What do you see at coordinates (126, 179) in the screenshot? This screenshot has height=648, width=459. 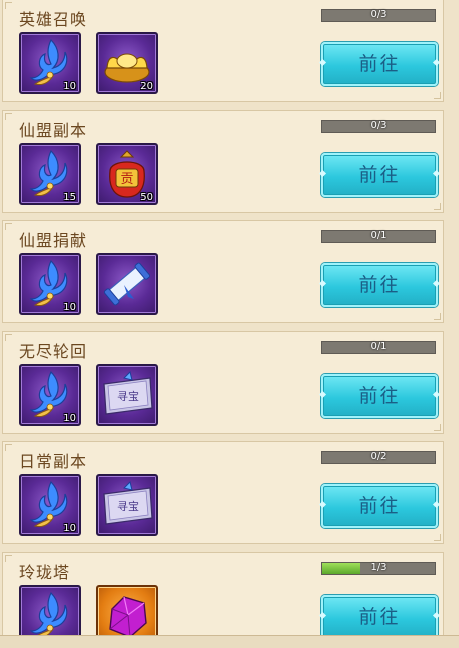 I see `svg-text: 贡` at bounding box center [126, 179].